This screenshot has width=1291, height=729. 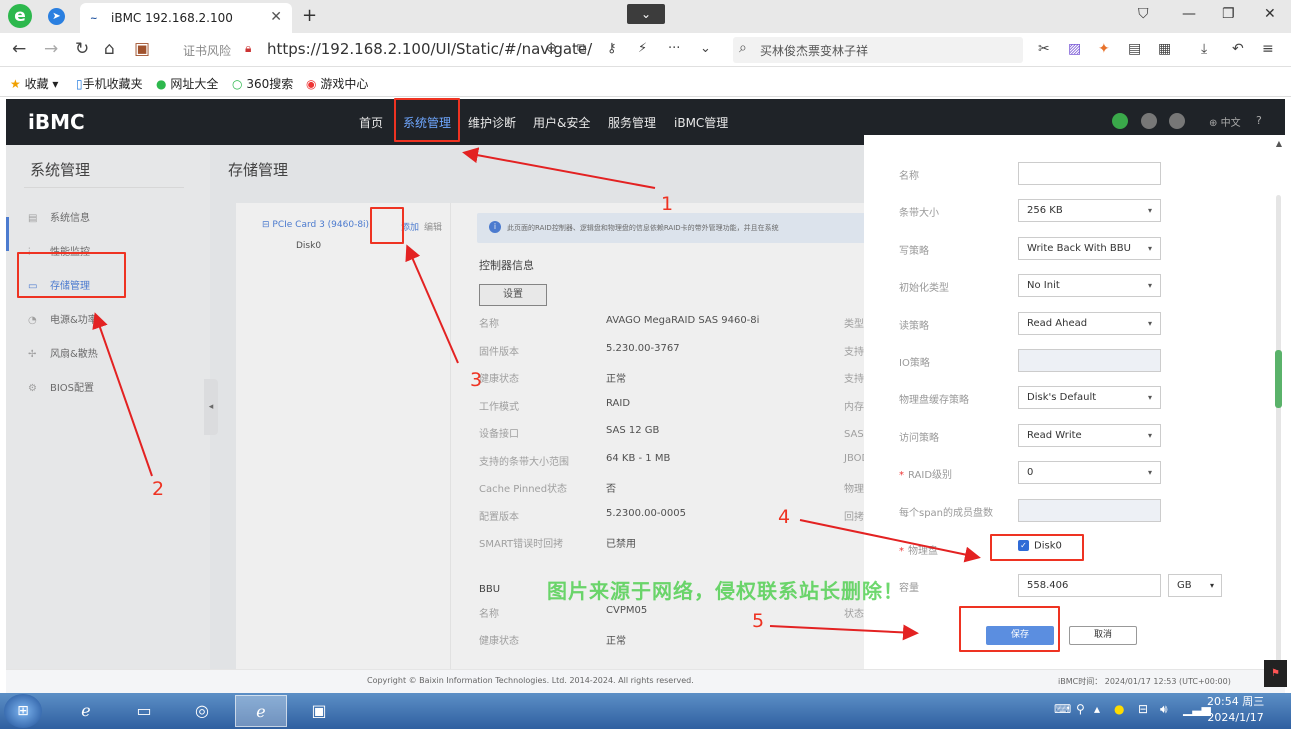 I want to click on system-clock: 20:54 周三 2024/1/17, so click(x=1235, y=710).